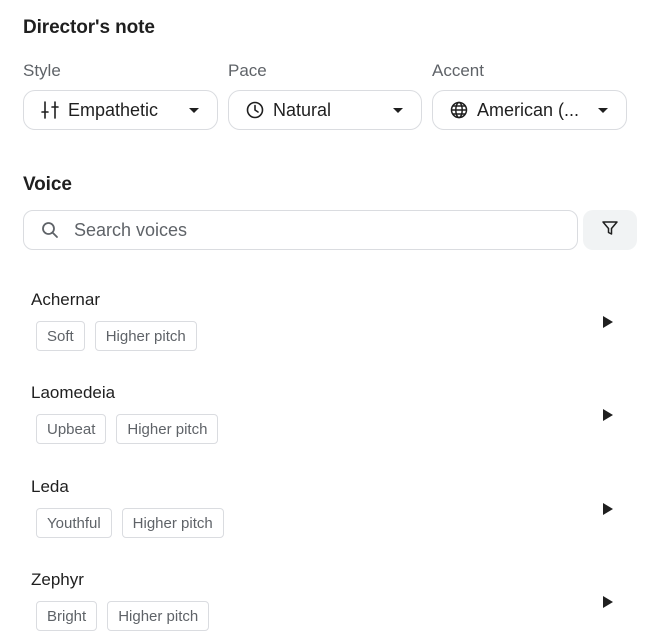 The width and height of the screenshot is (664, 635). What do you see at coordinates (50, 110) in the screenshot?
I see `sliders-icon` at bounding box center [50, 110].